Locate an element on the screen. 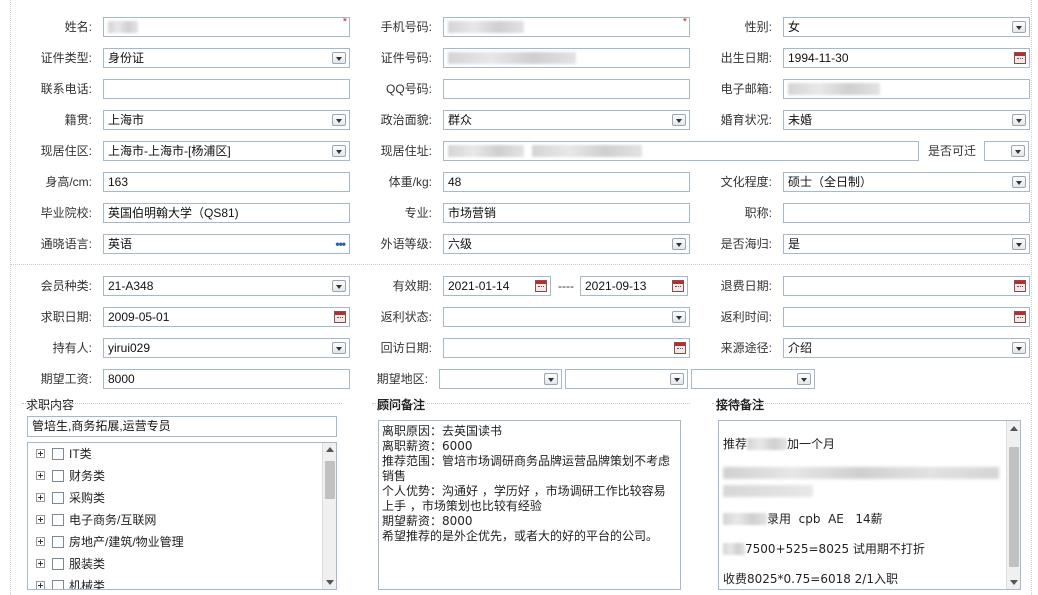  tree-item-finance: 财务类 is located at coordinates (70, 476).